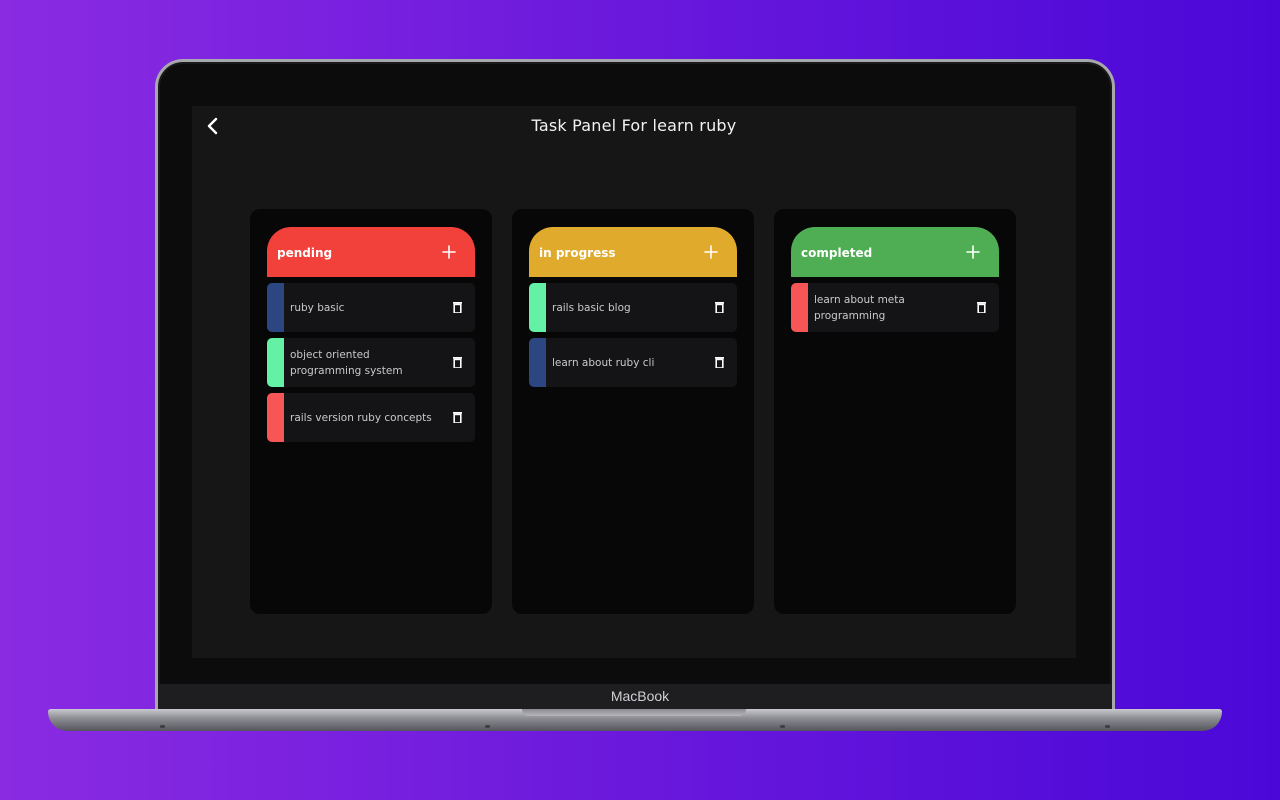  What do you see at coordinates (633, 307) in the screenshot?
I see `task-card: rails basic blog` at bounding box center [633, 307].